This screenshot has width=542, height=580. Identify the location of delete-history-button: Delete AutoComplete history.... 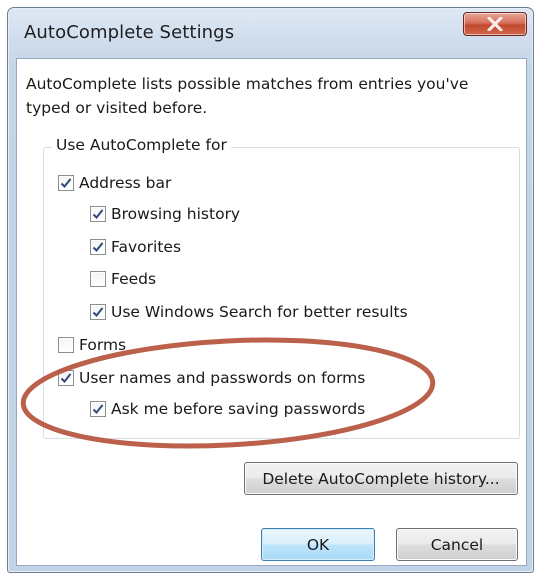
(381, 478).